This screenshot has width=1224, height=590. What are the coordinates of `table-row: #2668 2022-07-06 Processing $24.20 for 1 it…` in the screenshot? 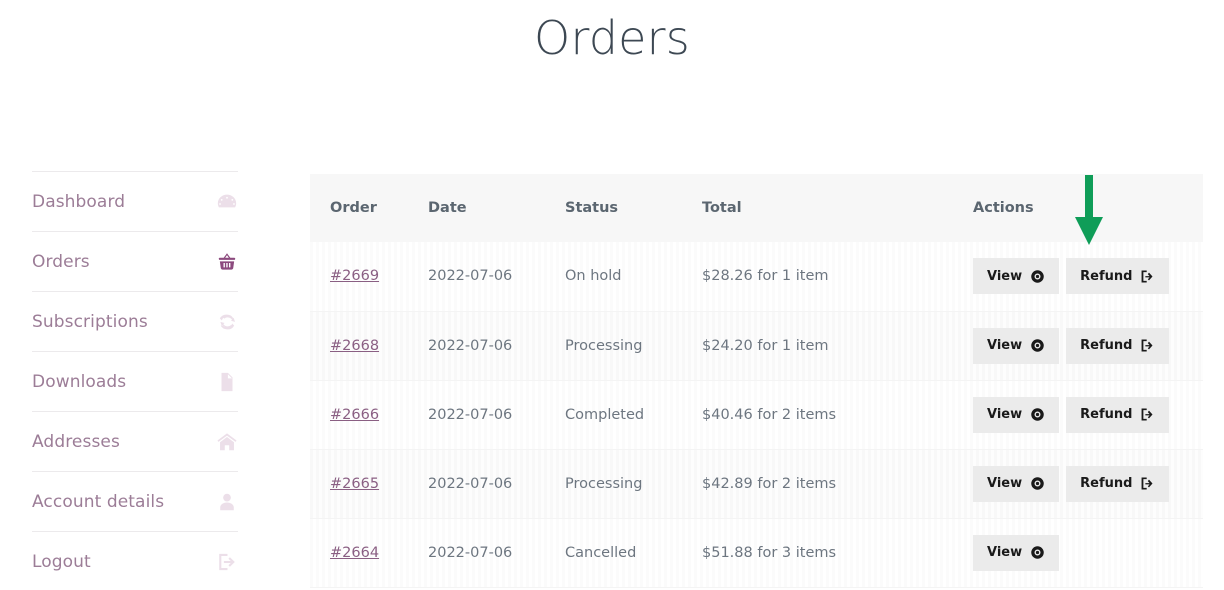 It's located at (756, 345).